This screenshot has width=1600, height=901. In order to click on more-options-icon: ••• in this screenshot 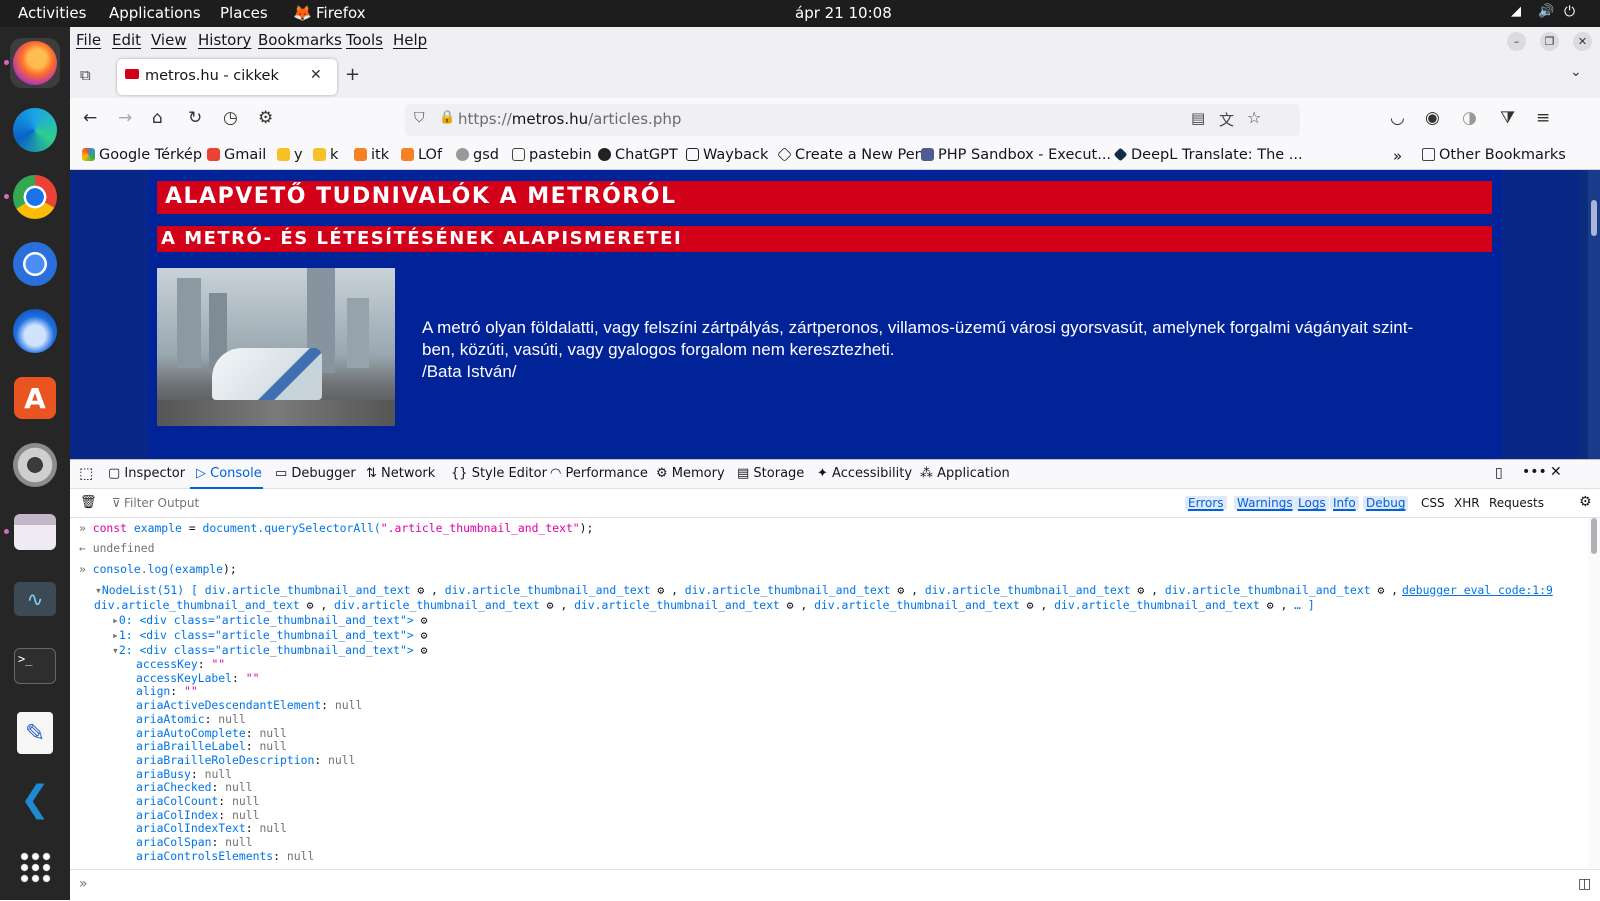, I will do `click(1534, 472)`.